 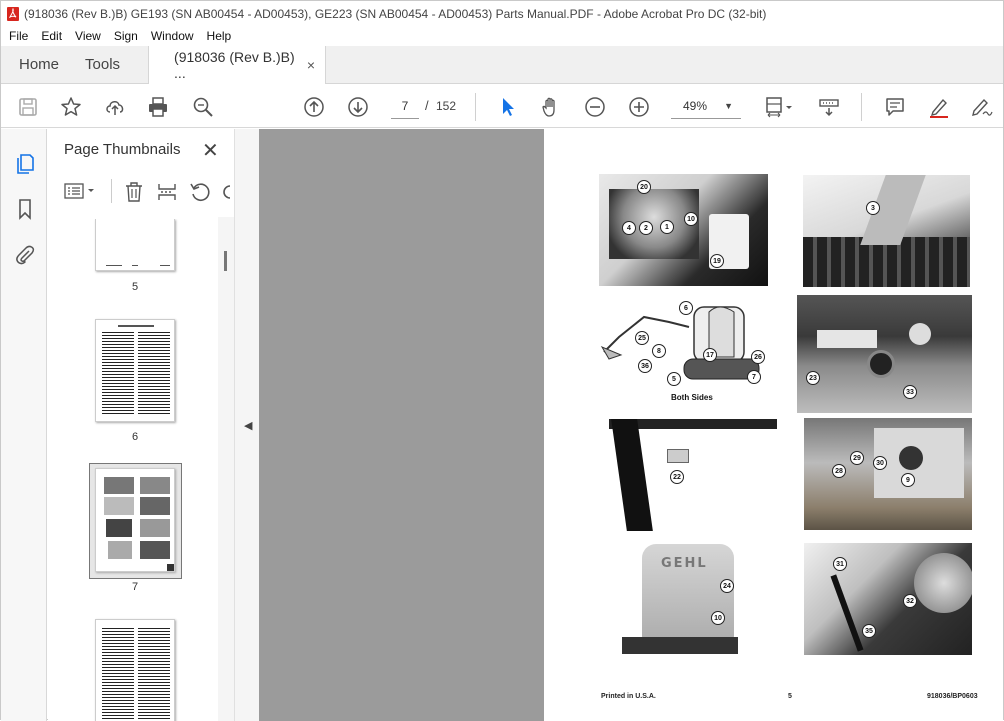 I want to click on photo-control-panel, so click(x=884, y=354).